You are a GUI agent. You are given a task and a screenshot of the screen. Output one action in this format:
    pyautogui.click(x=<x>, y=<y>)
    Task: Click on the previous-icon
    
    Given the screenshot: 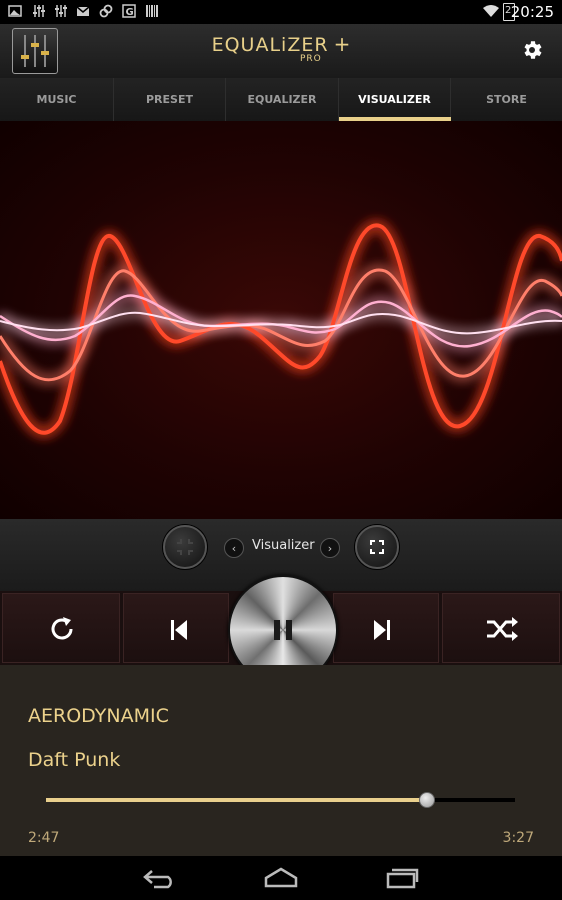 What is the action you would take?
    pyautogui.click(x=179, y=630)
    